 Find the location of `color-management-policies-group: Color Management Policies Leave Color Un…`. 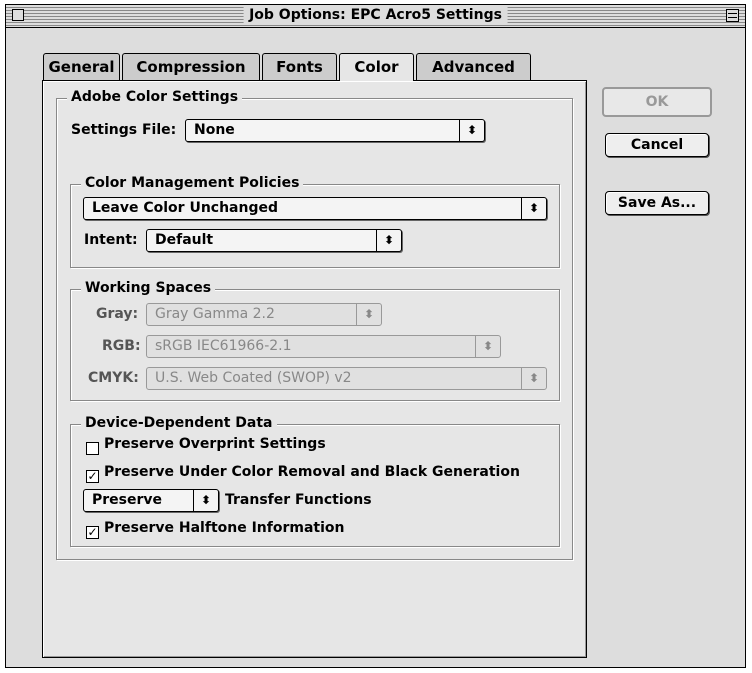

color-management-policies-group: Color Management Policies Leave Color Un… is located at coordinates (315, 221).